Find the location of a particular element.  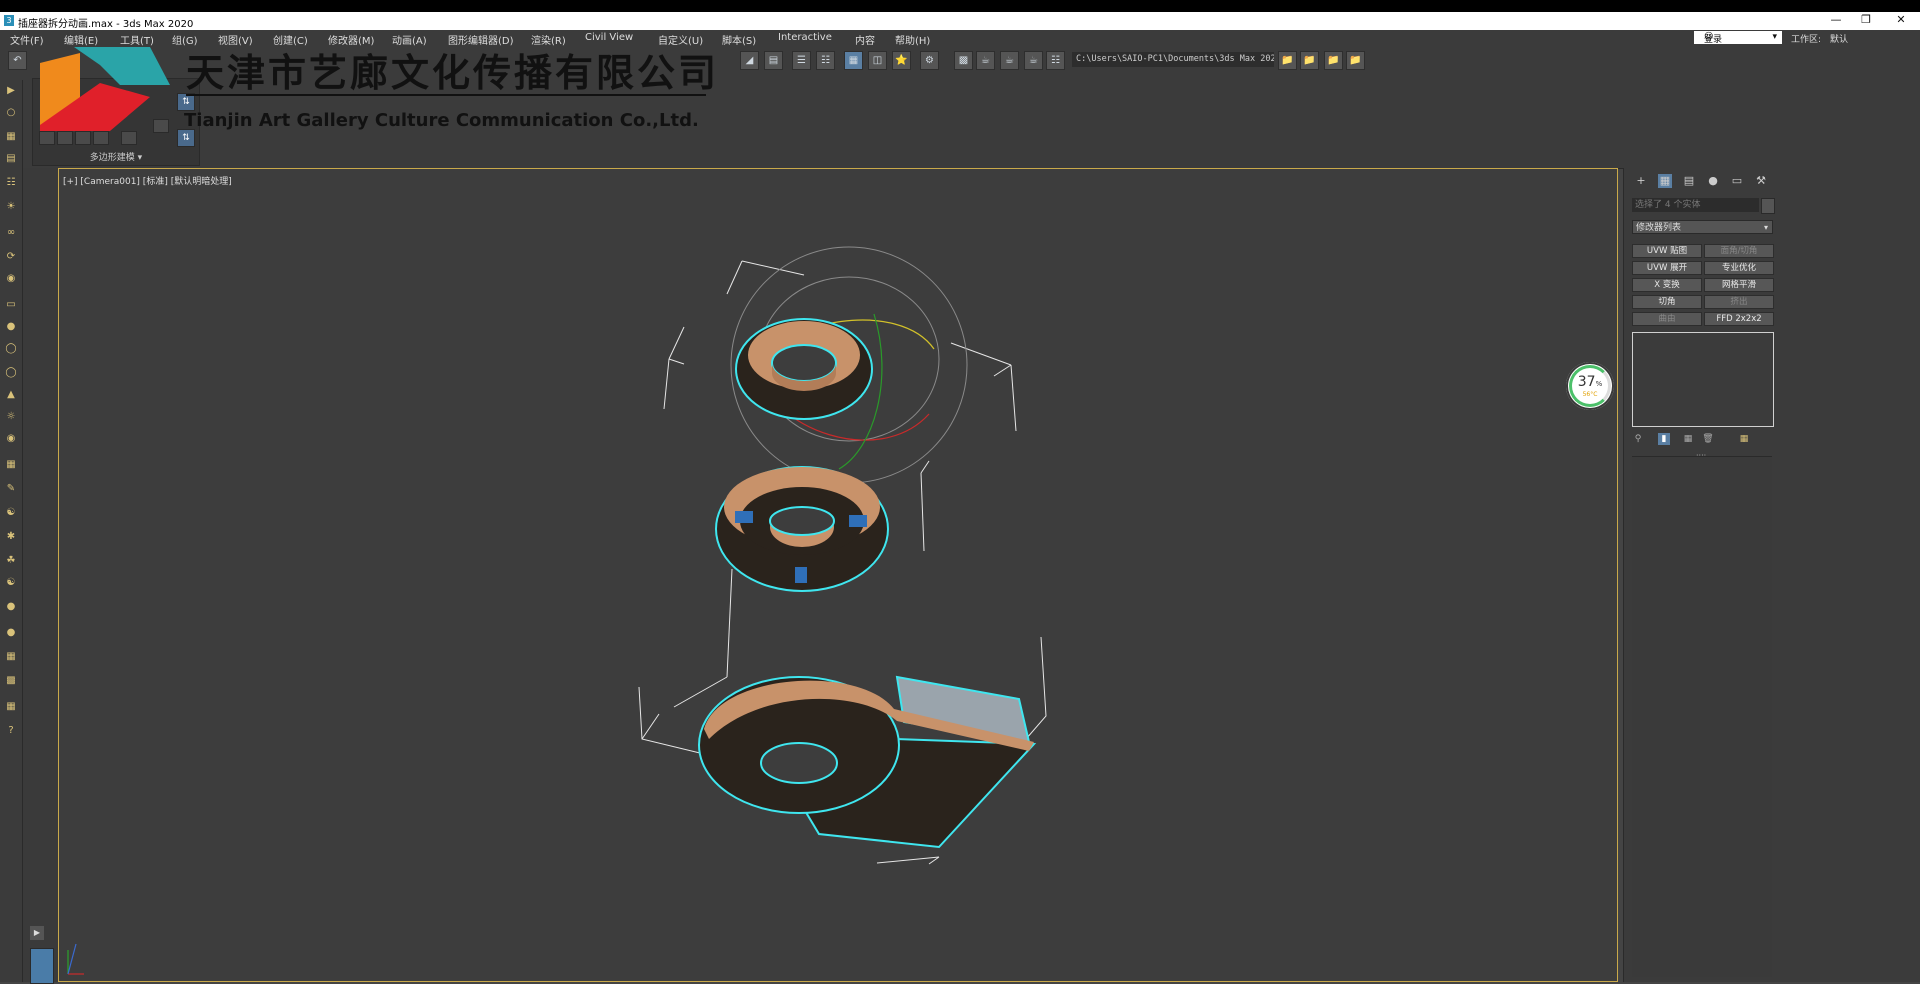

make-unique-icon: ▦ is located at coordinates (1688, 439).